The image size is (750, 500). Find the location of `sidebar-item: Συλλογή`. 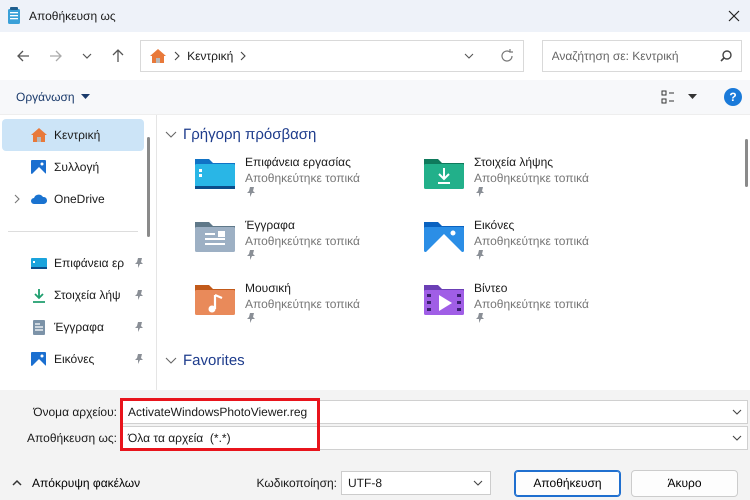

sidebar-item: Συλλογή is located at coordinates (73, 167).